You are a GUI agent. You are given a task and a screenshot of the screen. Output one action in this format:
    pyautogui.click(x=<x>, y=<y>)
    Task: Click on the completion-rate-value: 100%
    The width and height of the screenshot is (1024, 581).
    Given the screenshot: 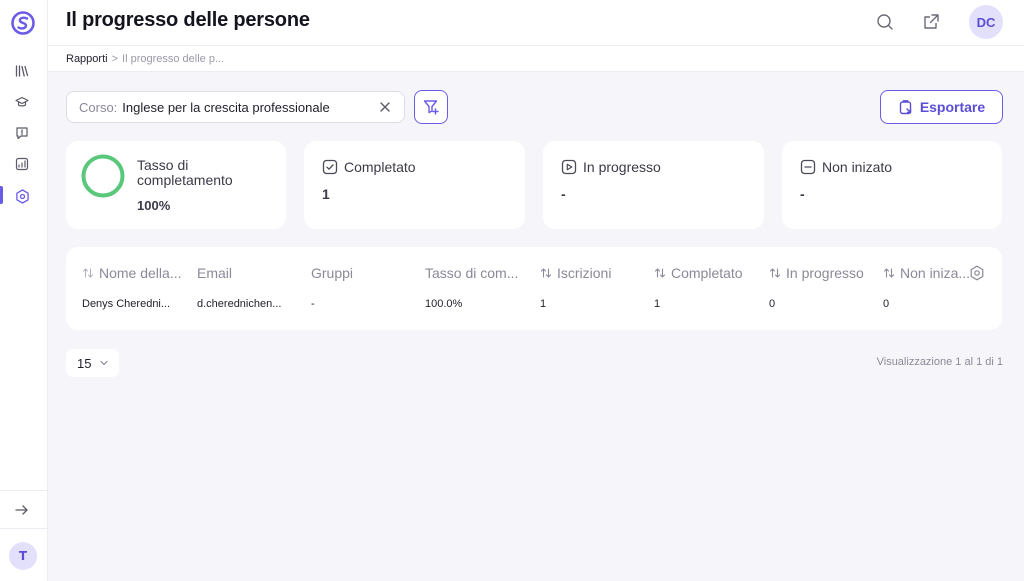 What is the action you would take?
    pyautogui.click(x=154, y=205)
    